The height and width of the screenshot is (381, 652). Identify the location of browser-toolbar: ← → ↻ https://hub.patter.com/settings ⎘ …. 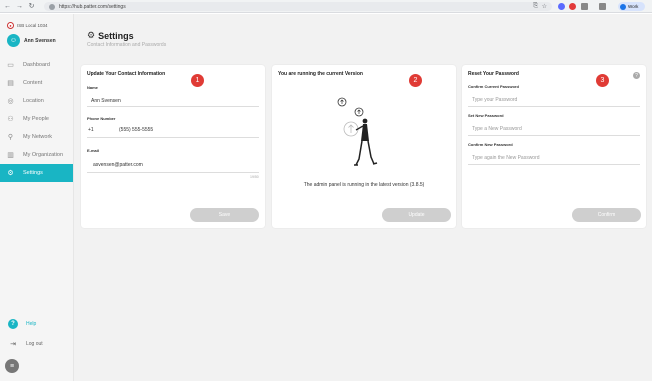
(326, 6).